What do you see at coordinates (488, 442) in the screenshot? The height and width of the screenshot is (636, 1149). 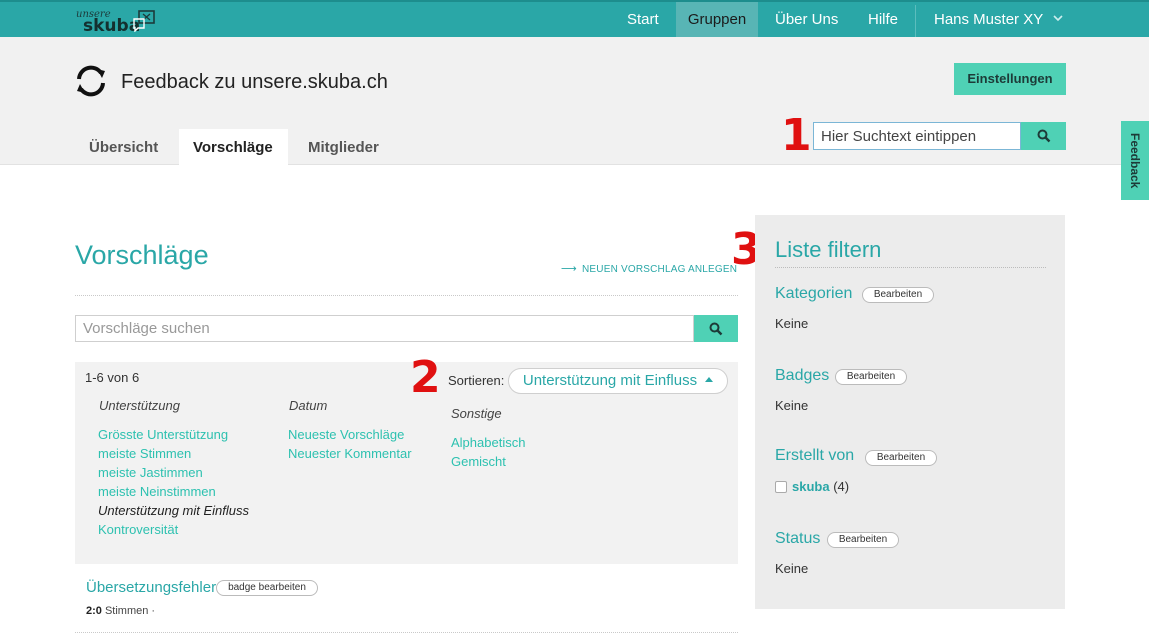 I see `sort-option: Alphabetisch` at bounding box center [488, 442].